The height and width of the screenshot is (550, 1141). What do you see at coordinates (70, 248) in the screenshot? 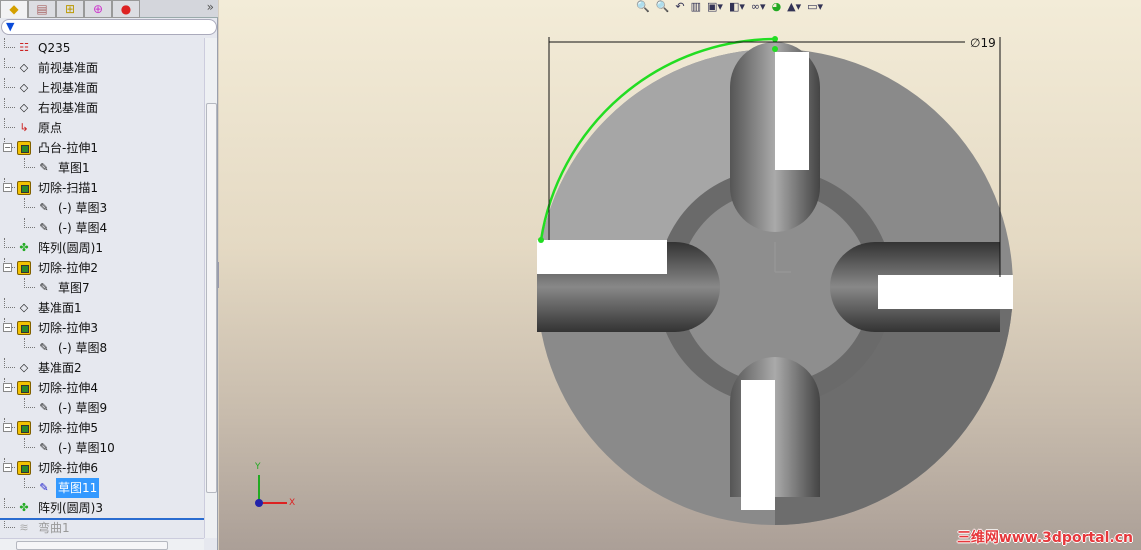
I see `tree-item-label: 阵列(圆周)1` at bounding box center [70, 248].